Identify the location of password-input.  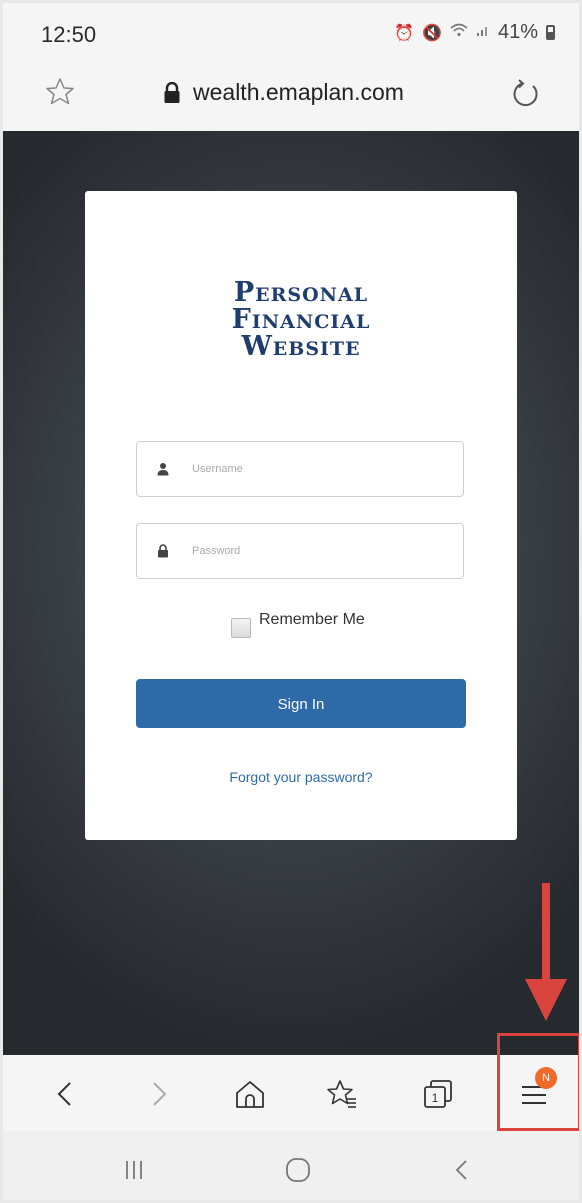
(317, 551).